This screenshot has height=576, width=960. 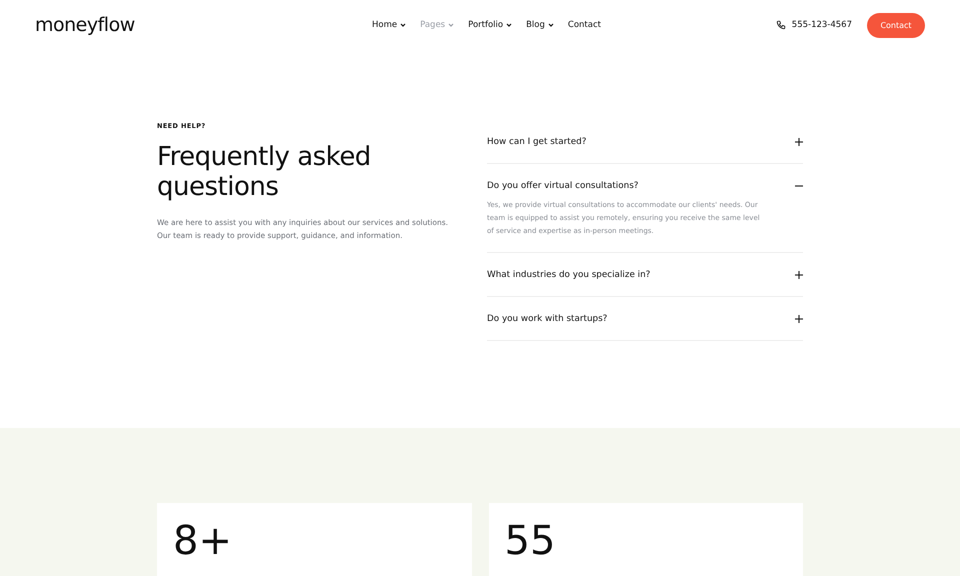 What do you see at coordinates (781, 25) in the screenshot?
I see `phone-icon` at bounding box center [781, 25].